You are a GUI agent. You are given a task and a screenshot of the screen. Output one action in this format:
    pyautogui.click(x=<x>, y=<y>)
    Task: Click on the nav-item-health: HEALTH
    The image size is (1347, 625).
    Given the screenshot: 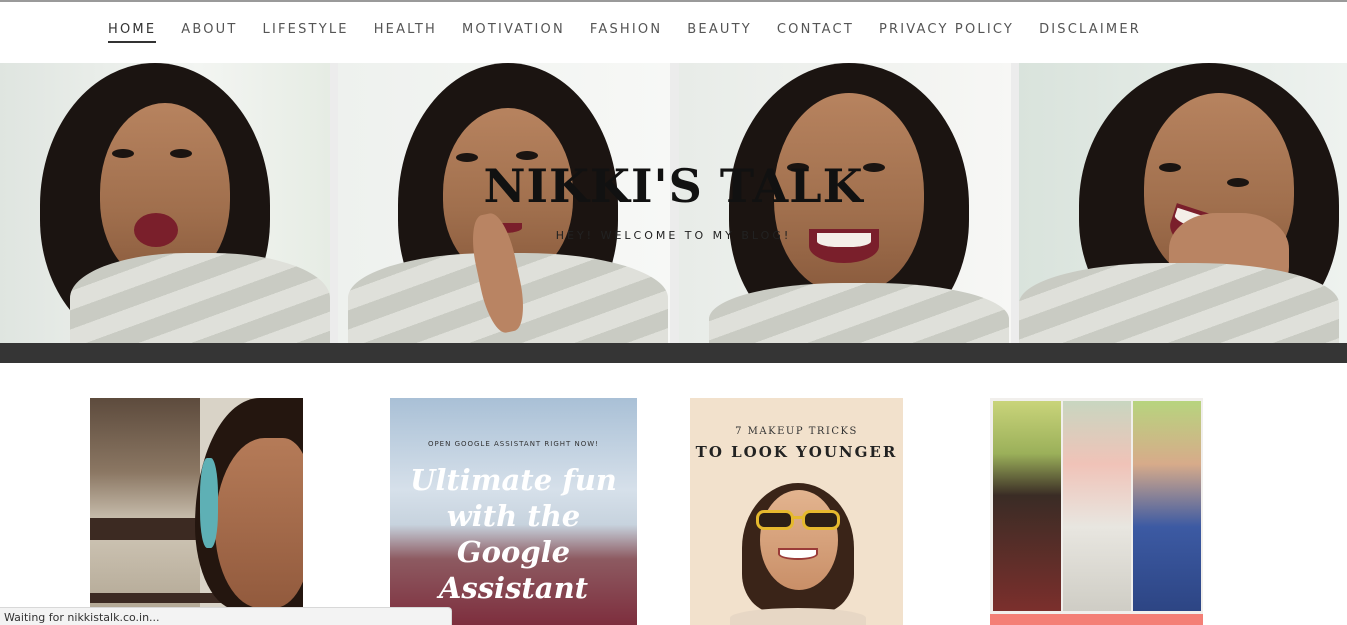 What is the action you would take?
    pyautogui.click(x=405, y=32)
    